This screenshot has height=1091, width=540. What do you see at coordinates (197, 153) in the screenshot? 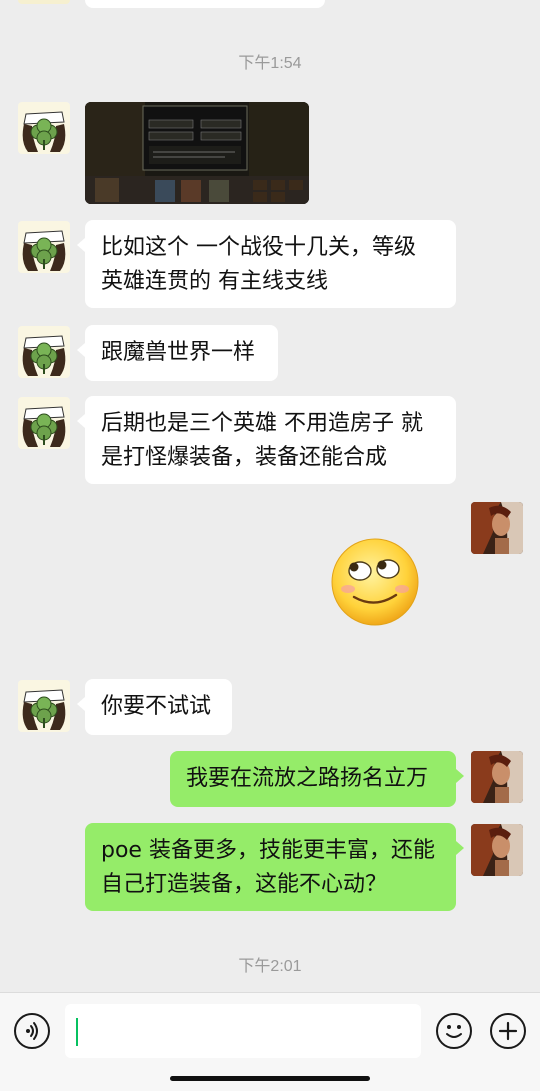
I see `game-screenshot-image` at bounding box center [197, 153].